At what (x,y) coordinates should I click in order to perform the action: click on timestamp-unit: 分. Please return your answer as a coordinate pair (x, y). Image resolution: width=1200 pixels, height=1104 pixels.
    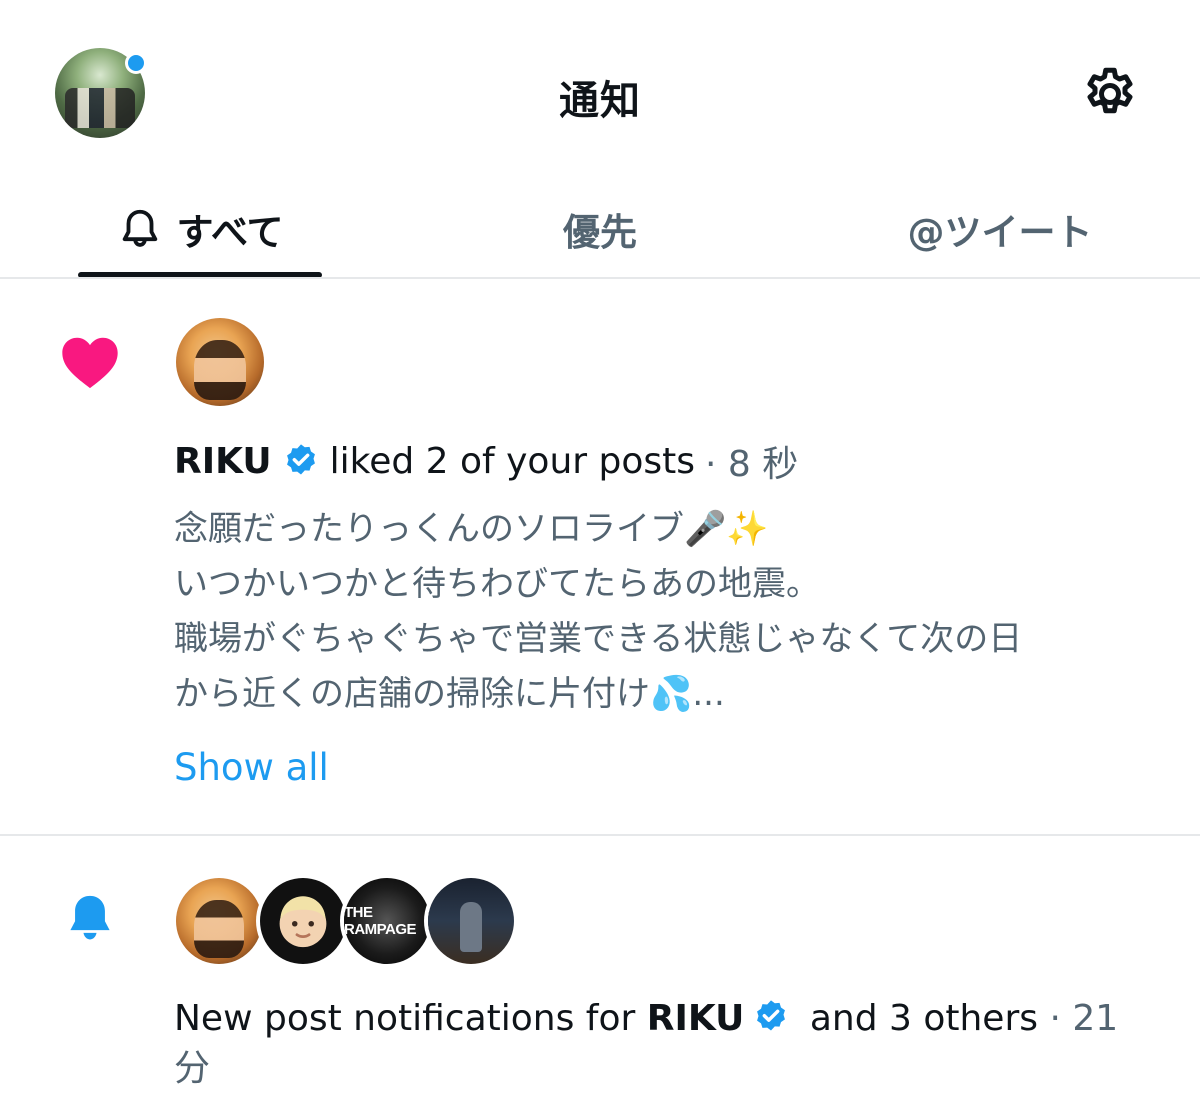
    Looking at the image, I should click on (192, 1068).